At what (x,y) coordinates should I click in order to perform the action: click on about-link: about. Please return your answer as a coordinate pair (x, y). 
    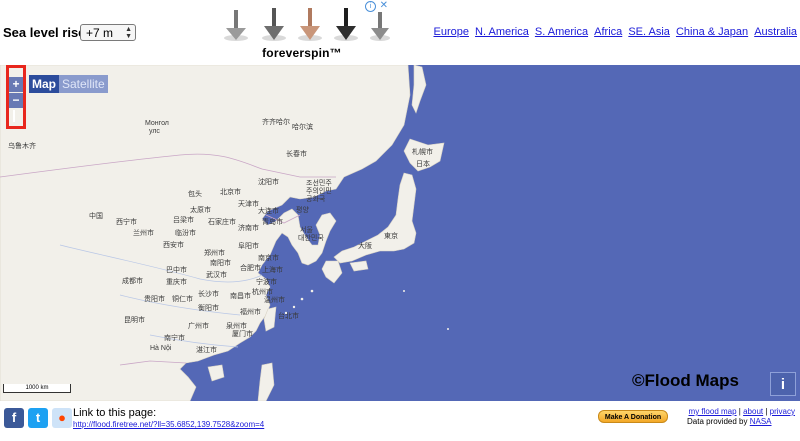
    Looking at the image, I should click on (753, 411).